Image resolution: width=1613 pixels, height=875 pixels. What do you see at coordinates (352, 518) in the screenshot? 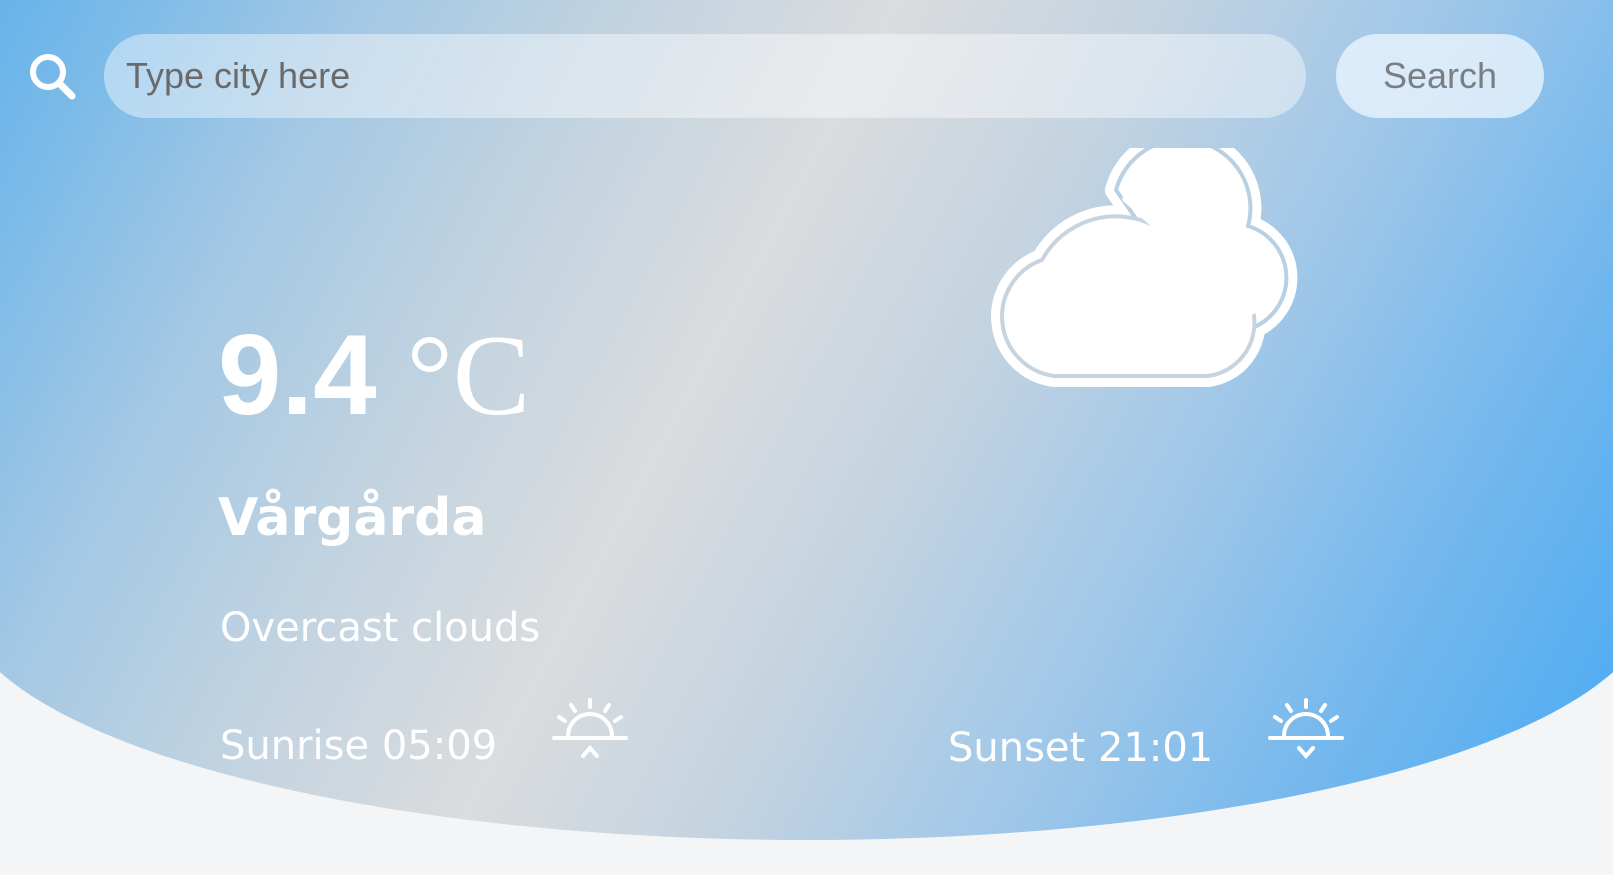
I see `city-name: Vårgårda` at bounding box center [352, 518].